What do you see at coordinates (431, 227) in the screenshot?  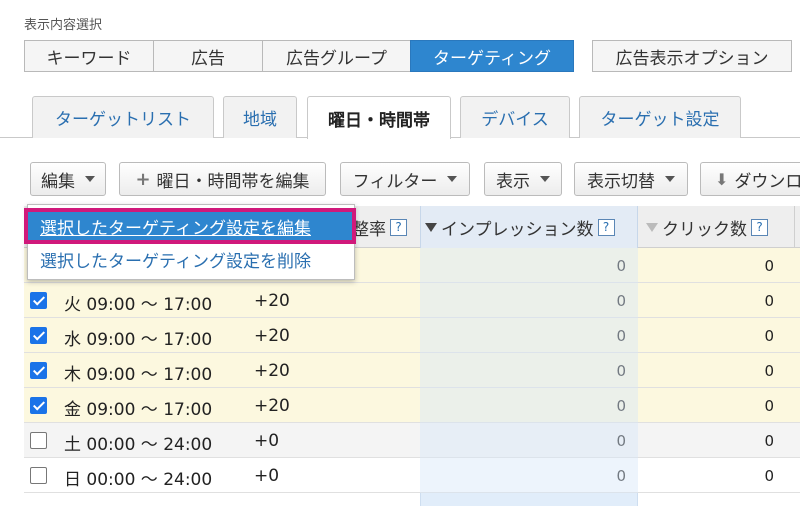 I see `sort-desc-icon` at bounding box center [431, 227].